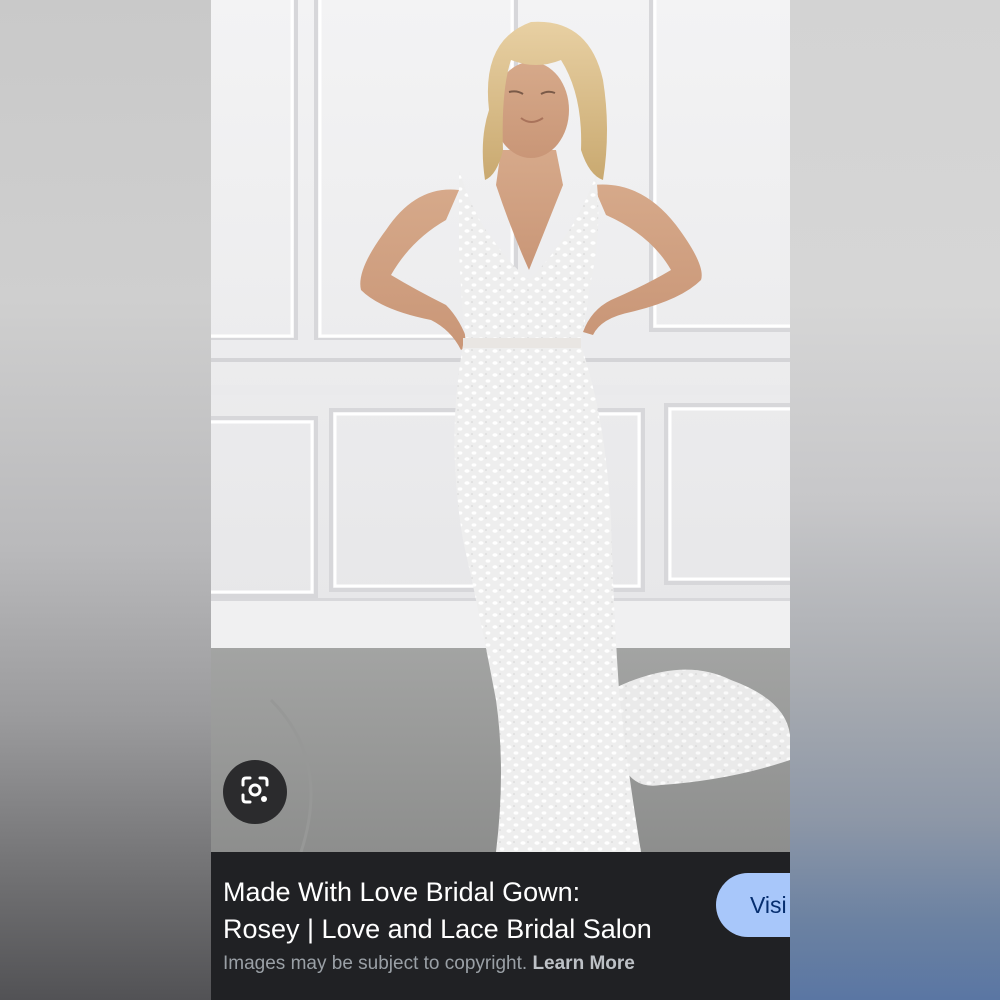 The image size is (1000, 1000). Describe the element at coordinates (583, 963) in the screenshot. I see `learn-more-link: Learn More` at that location.